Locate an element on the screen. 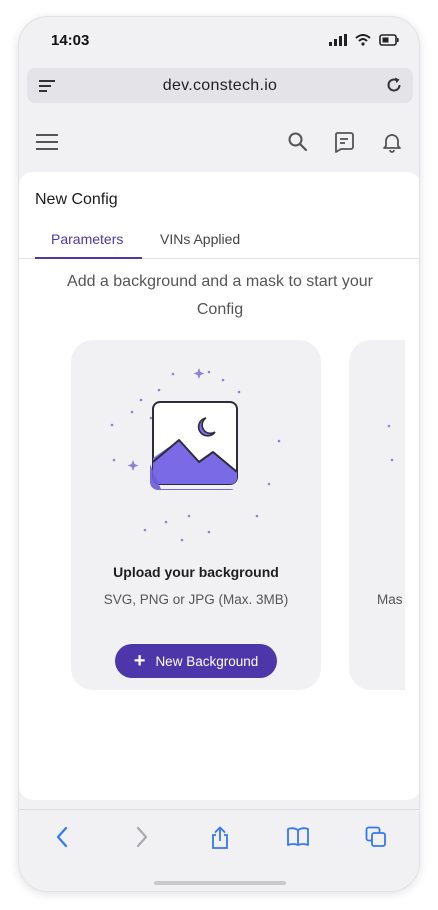 This screenshot has width=438, height=910. mask-illustration is located at coordinates (390, 443).